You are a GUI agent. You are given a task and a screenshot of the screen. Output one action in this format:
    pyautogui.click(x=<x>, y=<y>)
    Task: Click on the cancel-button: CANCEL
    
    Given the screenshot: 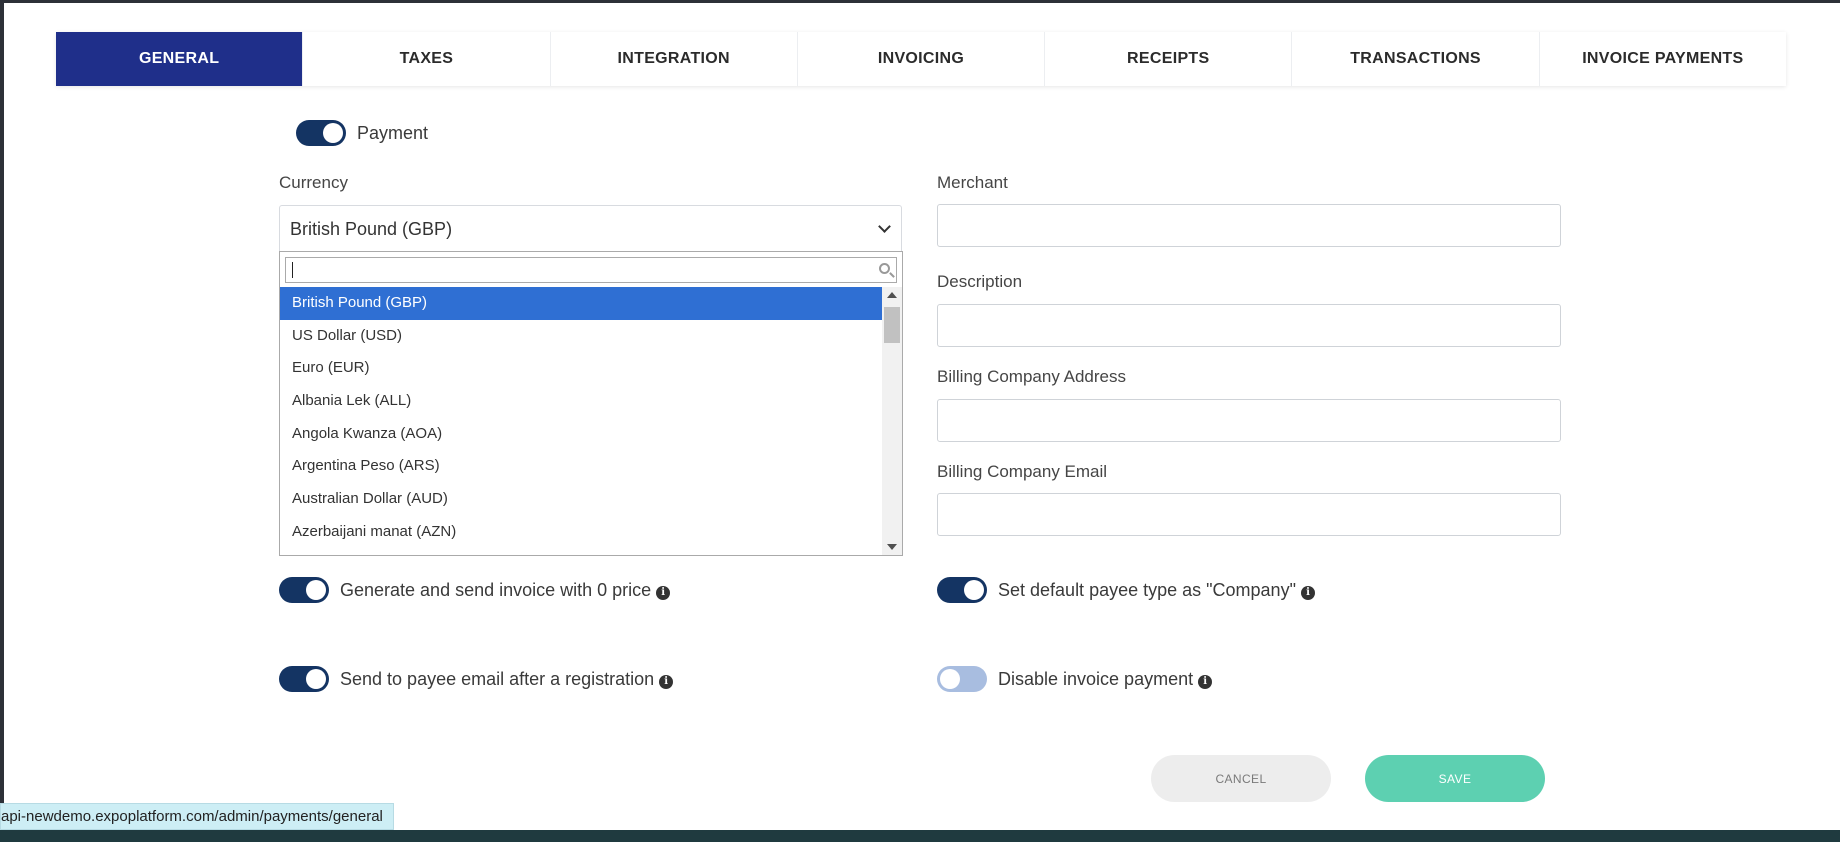 What is the action you would take?
    pyautogui.click(x=1241, y=778)
    